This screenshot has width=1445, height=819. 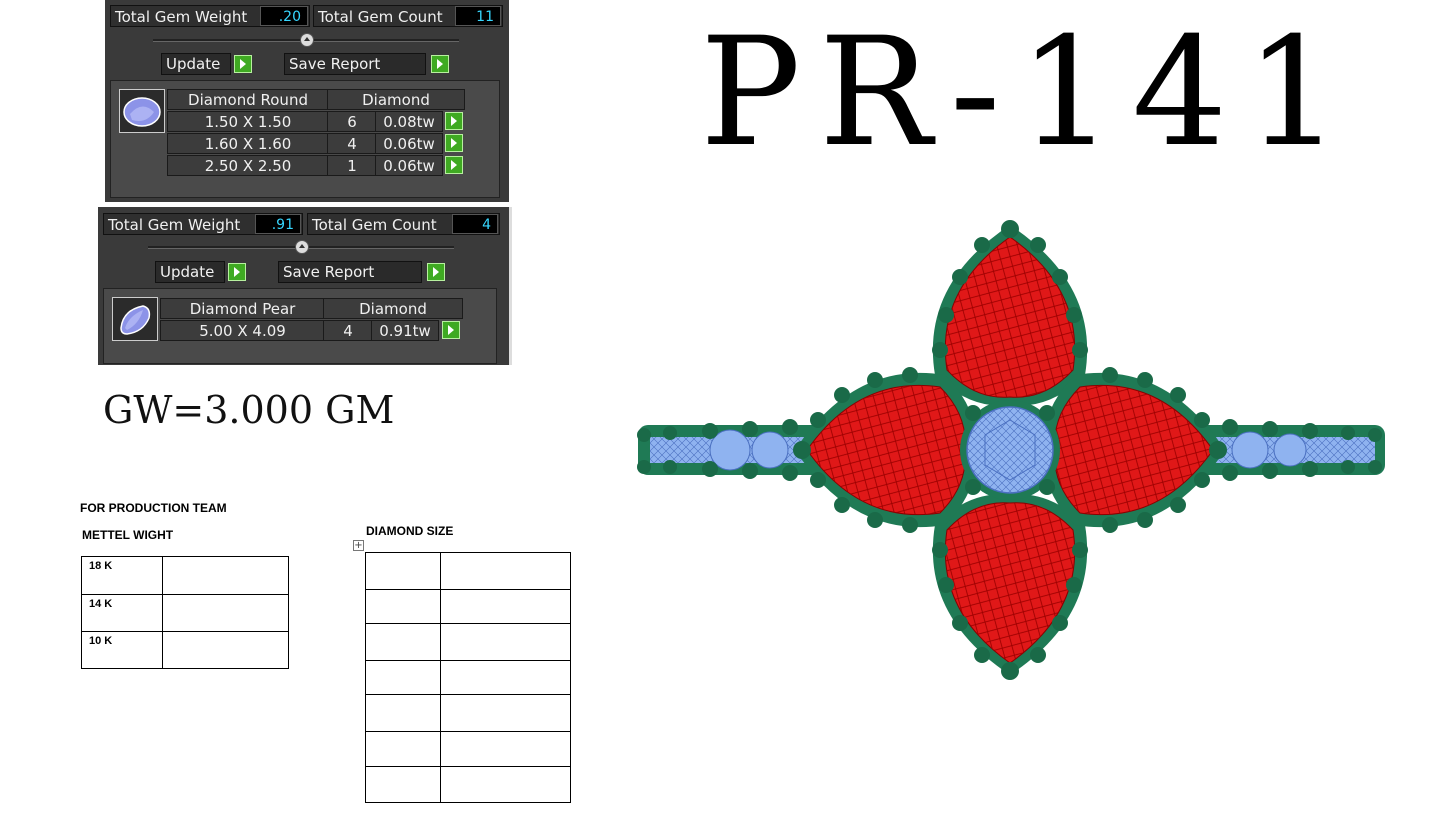 I want to click on metal-weight-heading: METTEL WIGHT, so click(x=128, y=535).